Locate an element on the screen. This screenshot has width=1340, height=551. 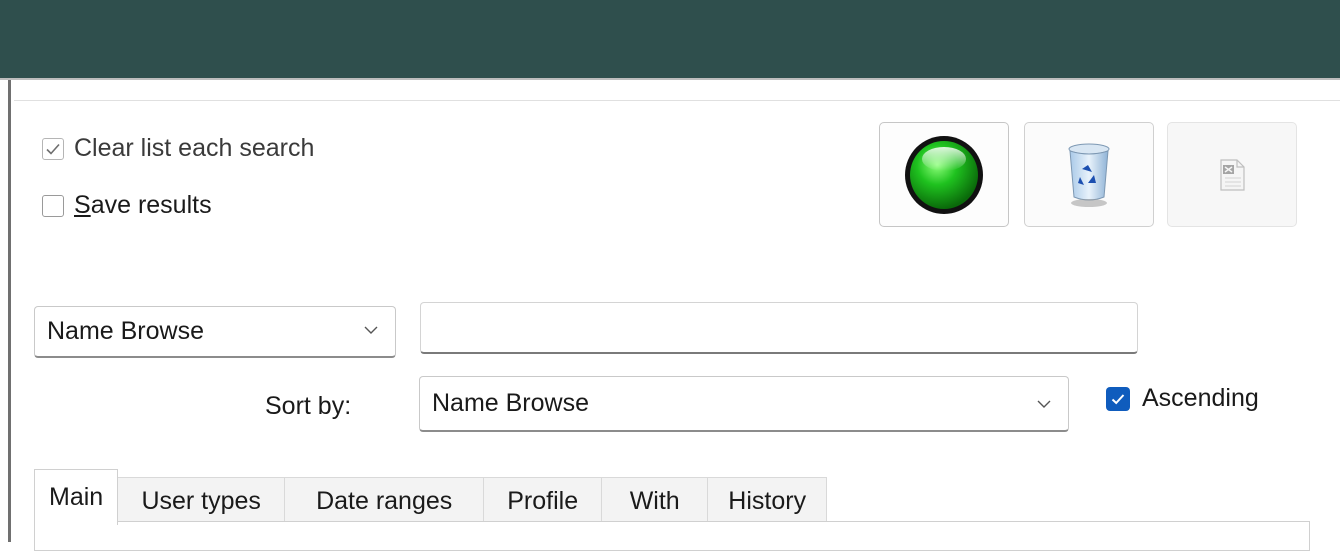
tab-user-types: User types is located at coordinates (201, 501).